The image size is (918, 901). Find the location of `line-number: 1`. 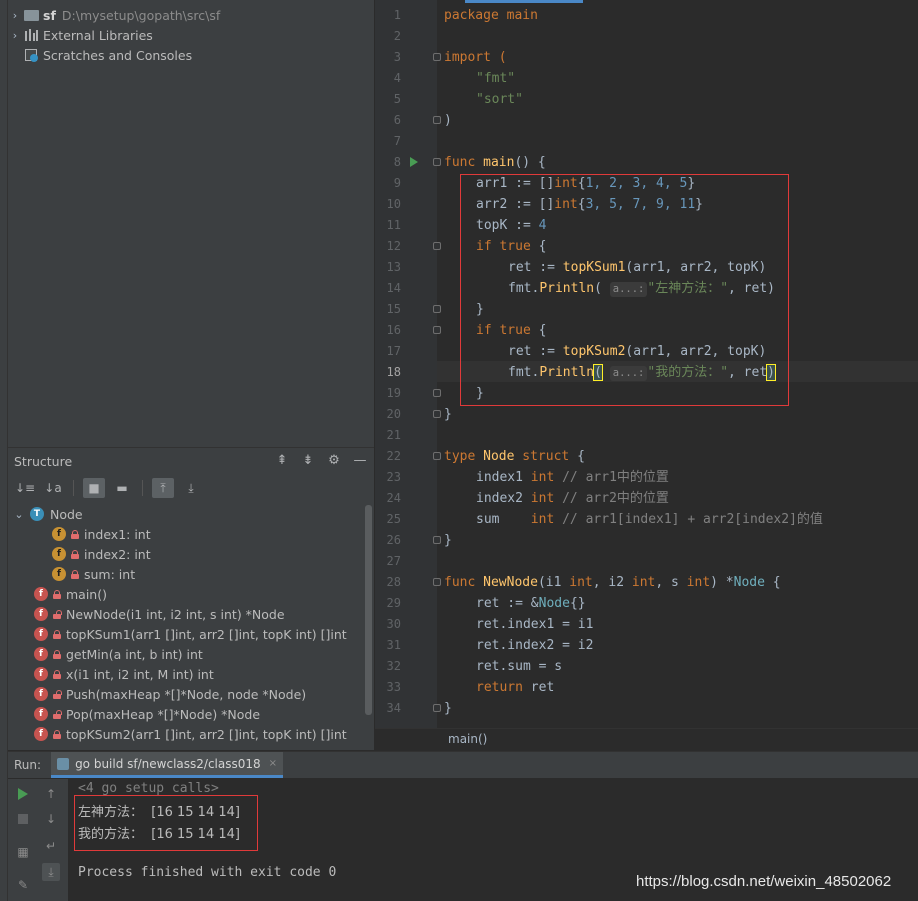

line-number: 1 is located at coordinates (397, 15).